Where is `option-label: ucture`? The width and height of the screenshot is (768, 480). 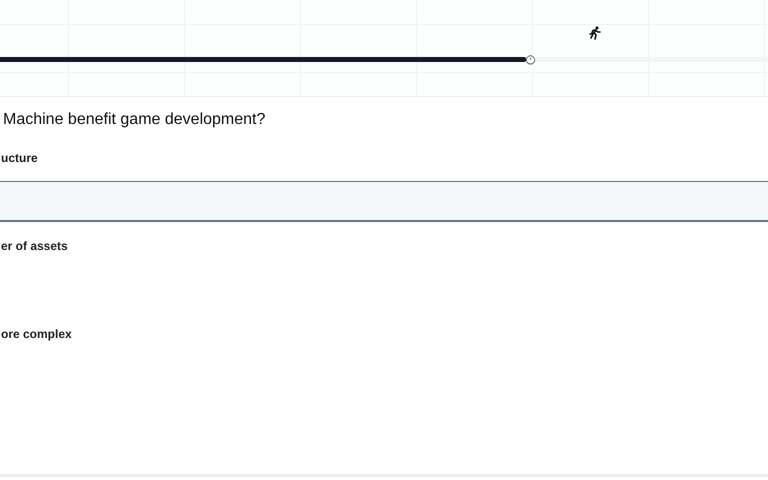 option-label: ucture is located at coordinates (19, 159).